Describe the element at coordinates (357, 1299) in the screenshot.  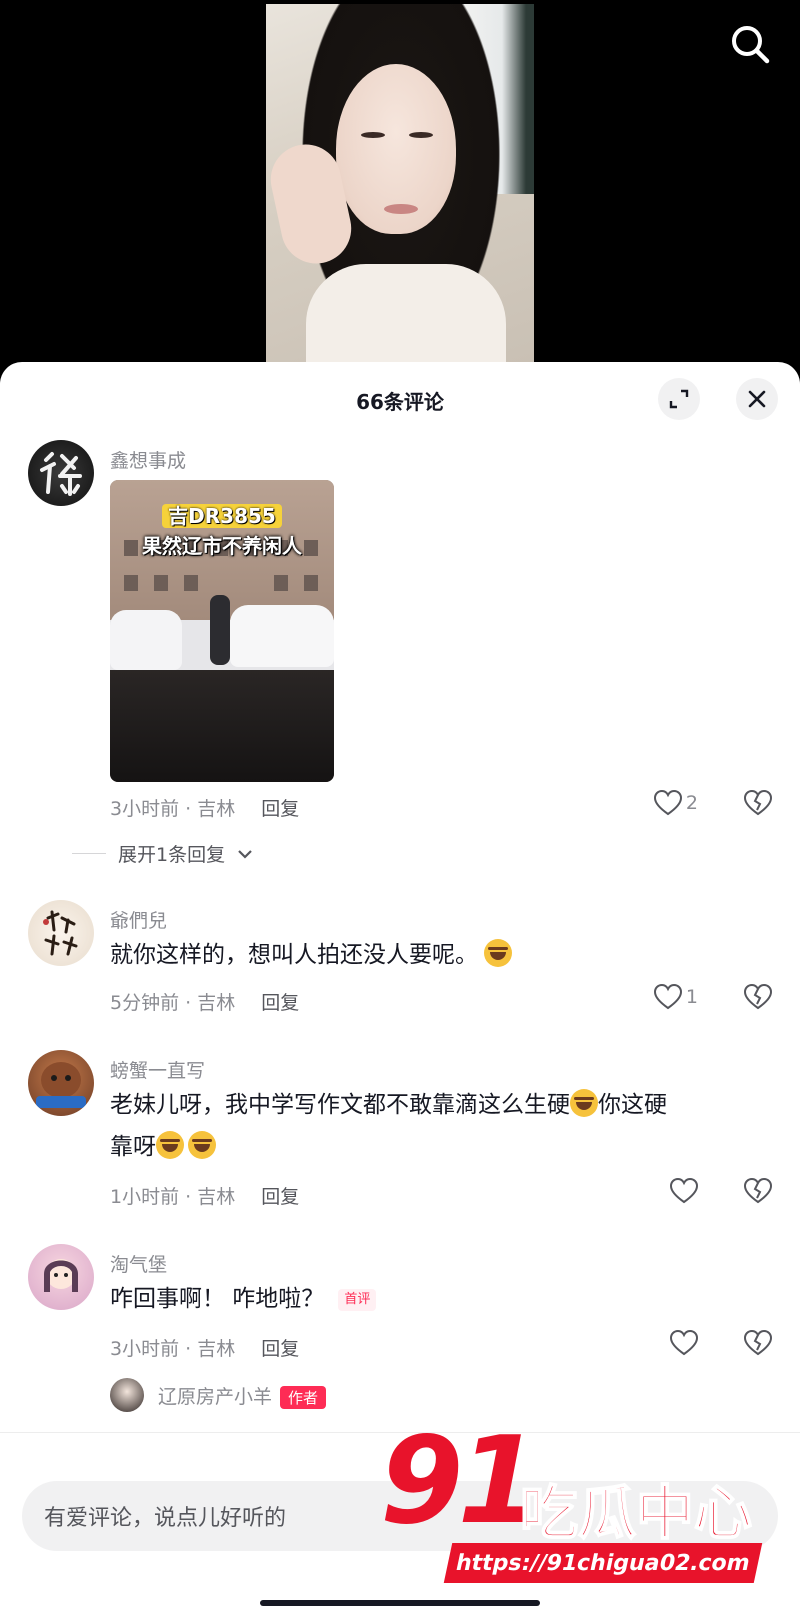
I see `first-comment-badge: 首评` at that location.